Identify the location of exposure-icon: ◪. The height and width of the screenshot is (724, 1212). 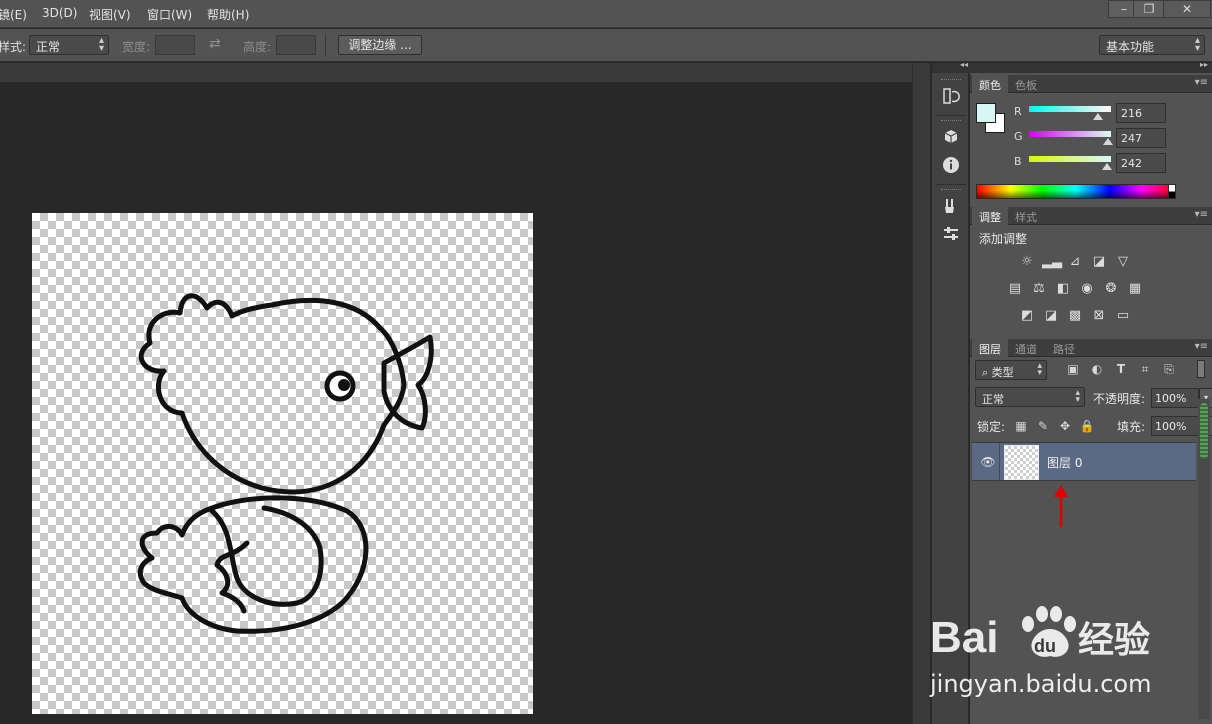
(1099, 262).